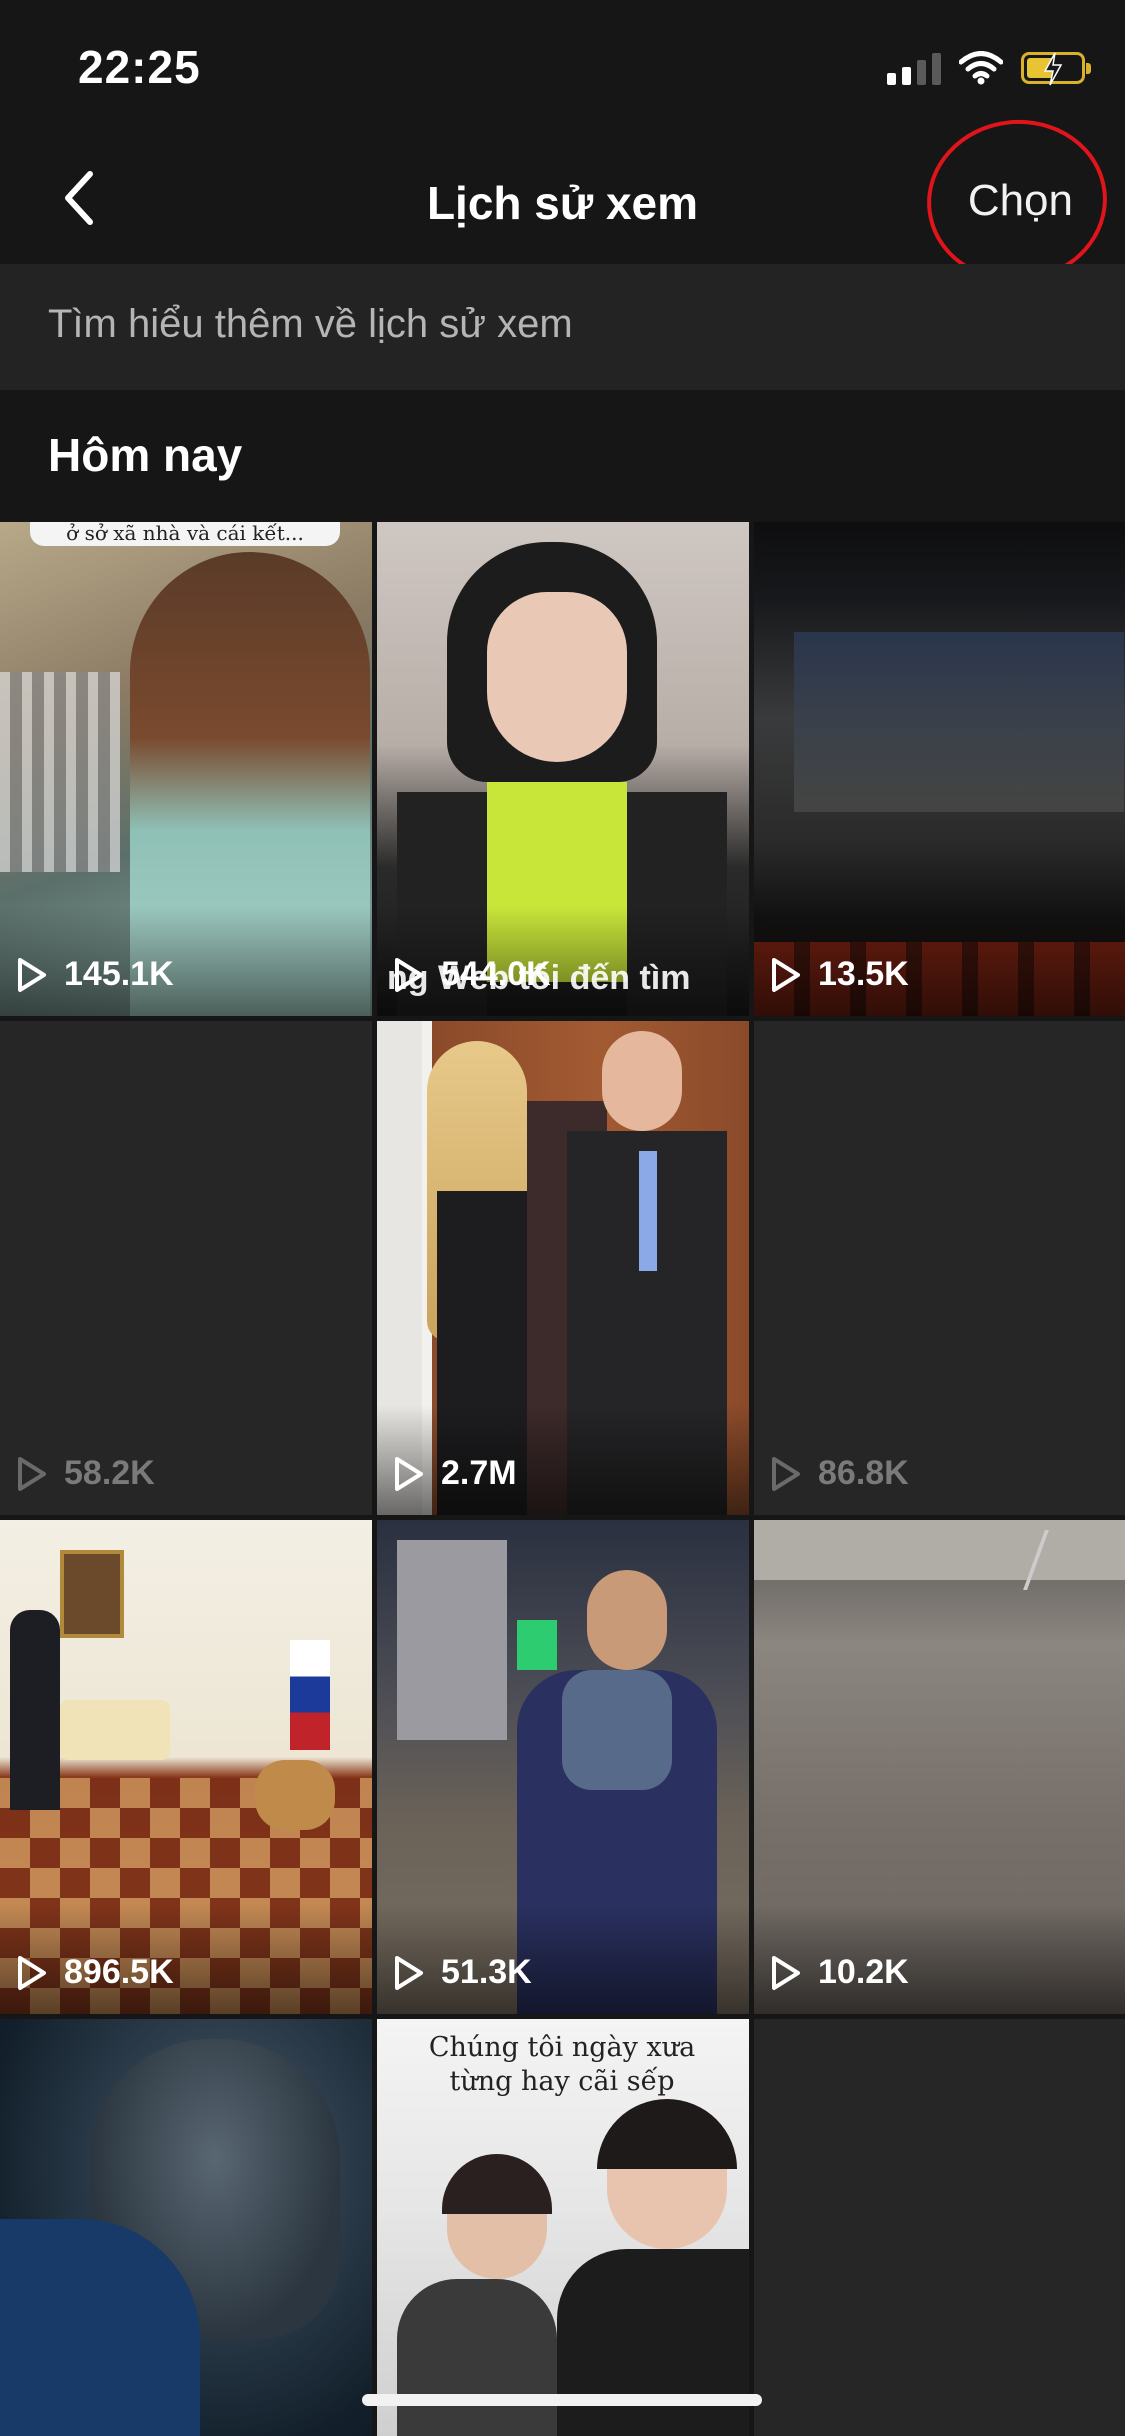  I want to click on cellular-signal-icon, so click(914, 68).